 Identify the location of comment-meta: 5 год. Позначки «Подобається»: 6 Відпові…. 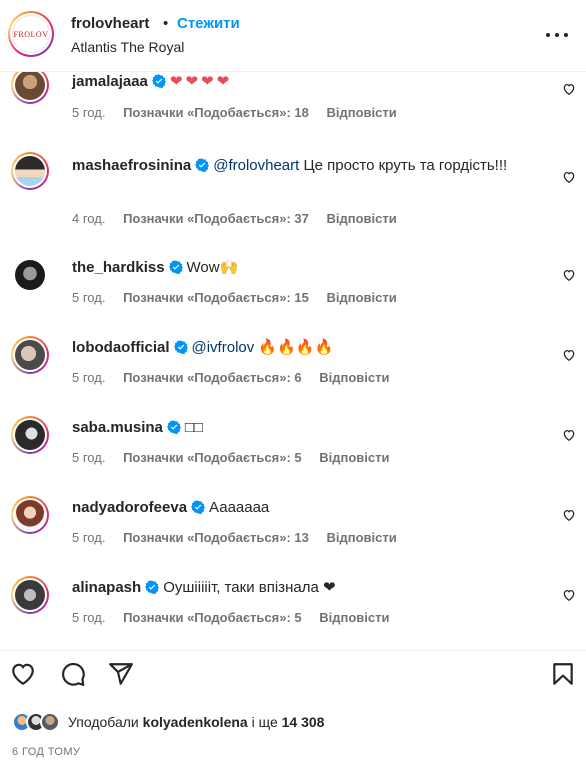
(231, 377).